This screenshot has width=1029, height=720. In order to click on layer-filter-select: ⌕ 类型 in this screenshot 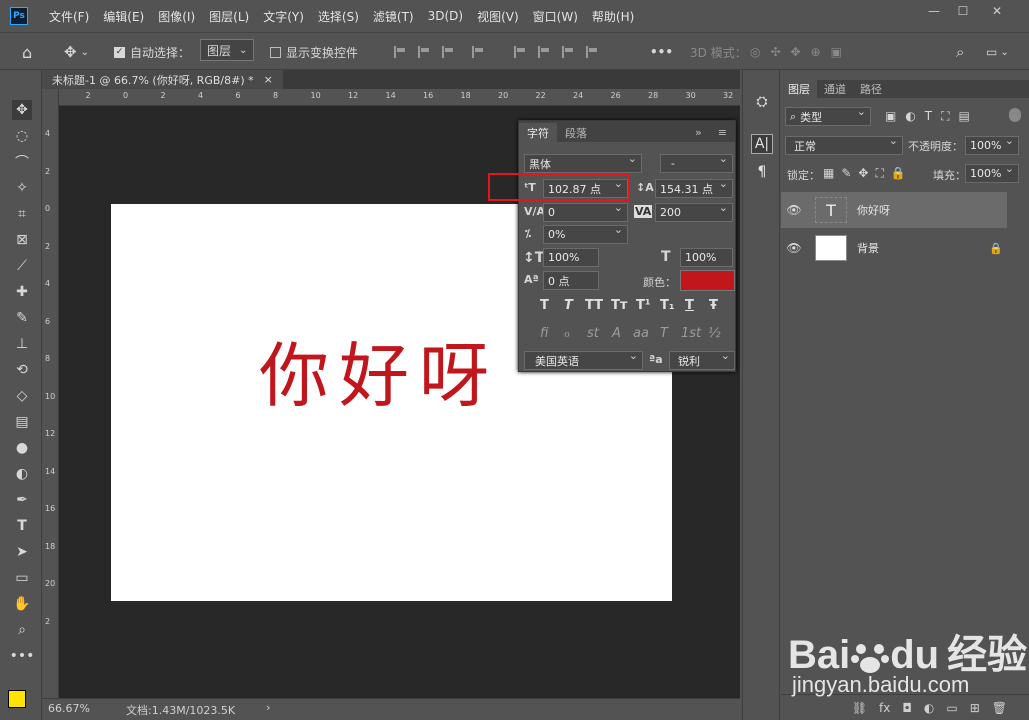, I will do `click(828, 115)`.